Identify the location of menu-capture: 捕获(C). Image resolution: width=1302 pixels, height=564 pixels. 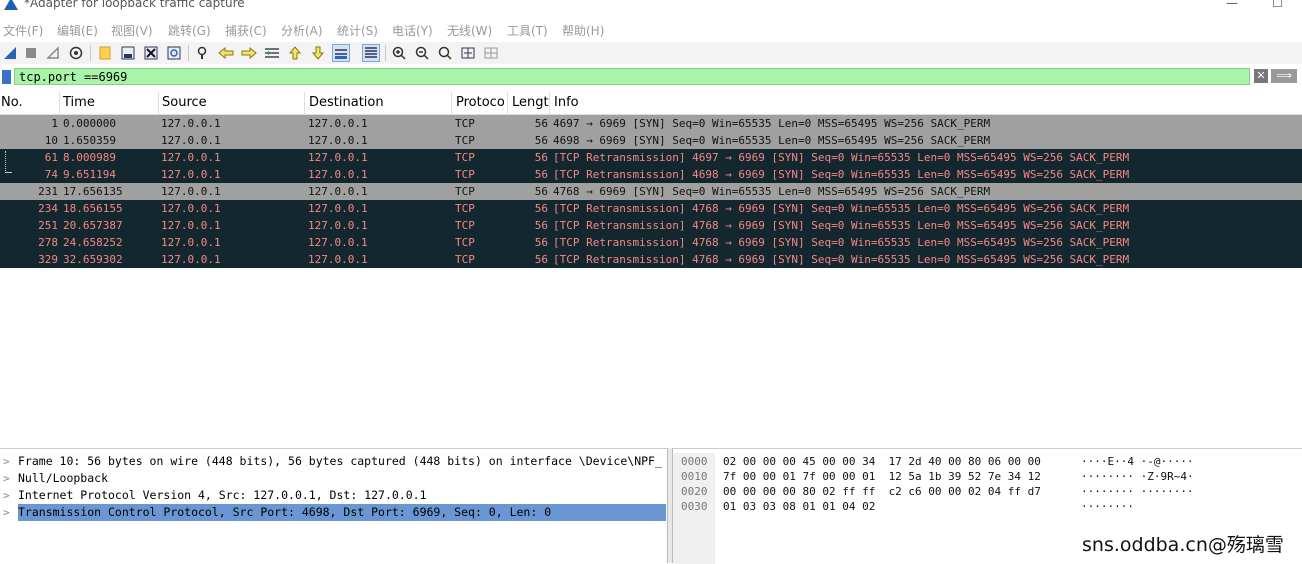
(246, 30).